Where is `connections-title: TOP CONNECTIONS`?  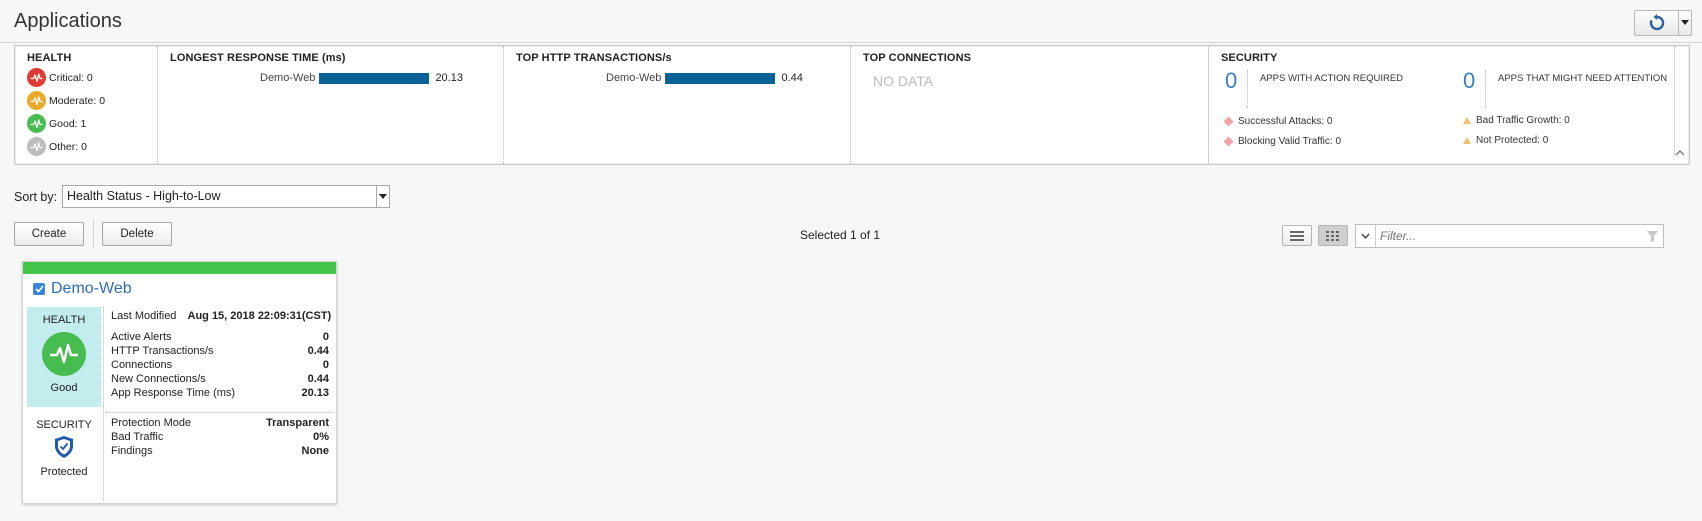 connections-title: TOP CONNECTIONS is located at coordinates (917, 58).